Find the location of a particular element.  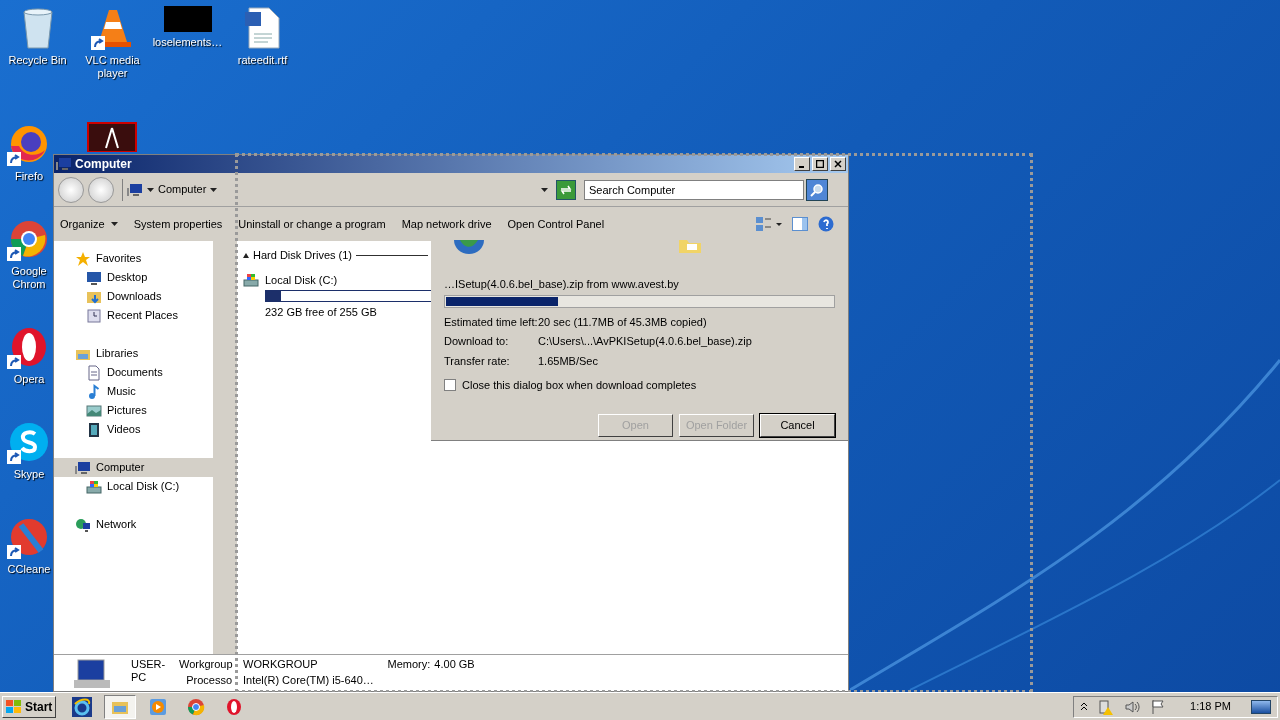

refresh-icon is located at coordinates (566, 189).